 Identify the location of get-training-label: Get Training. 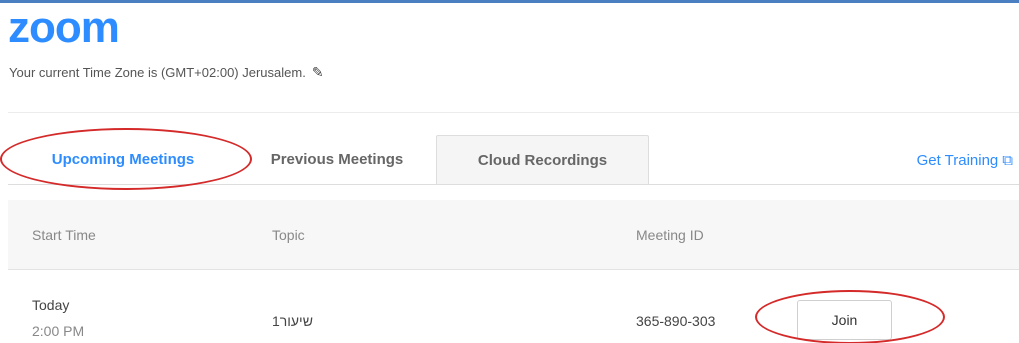
(957, 160).